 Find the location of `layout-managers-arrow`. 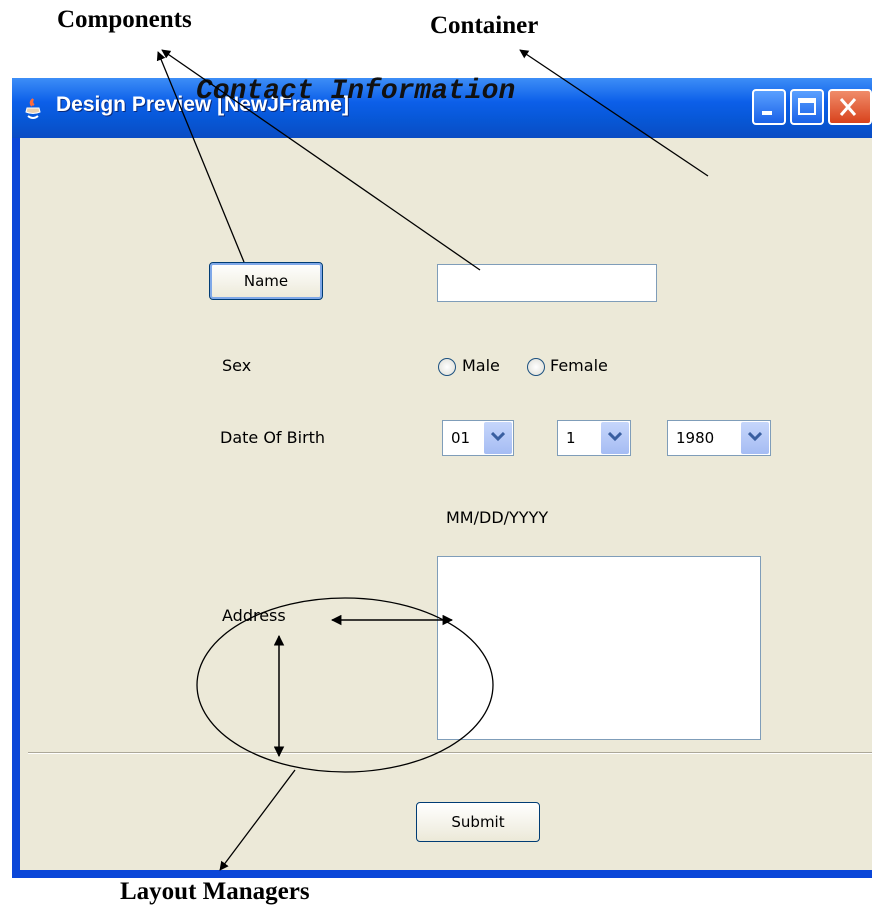

layout-managers-arrow is located at coordinates (257, 820).